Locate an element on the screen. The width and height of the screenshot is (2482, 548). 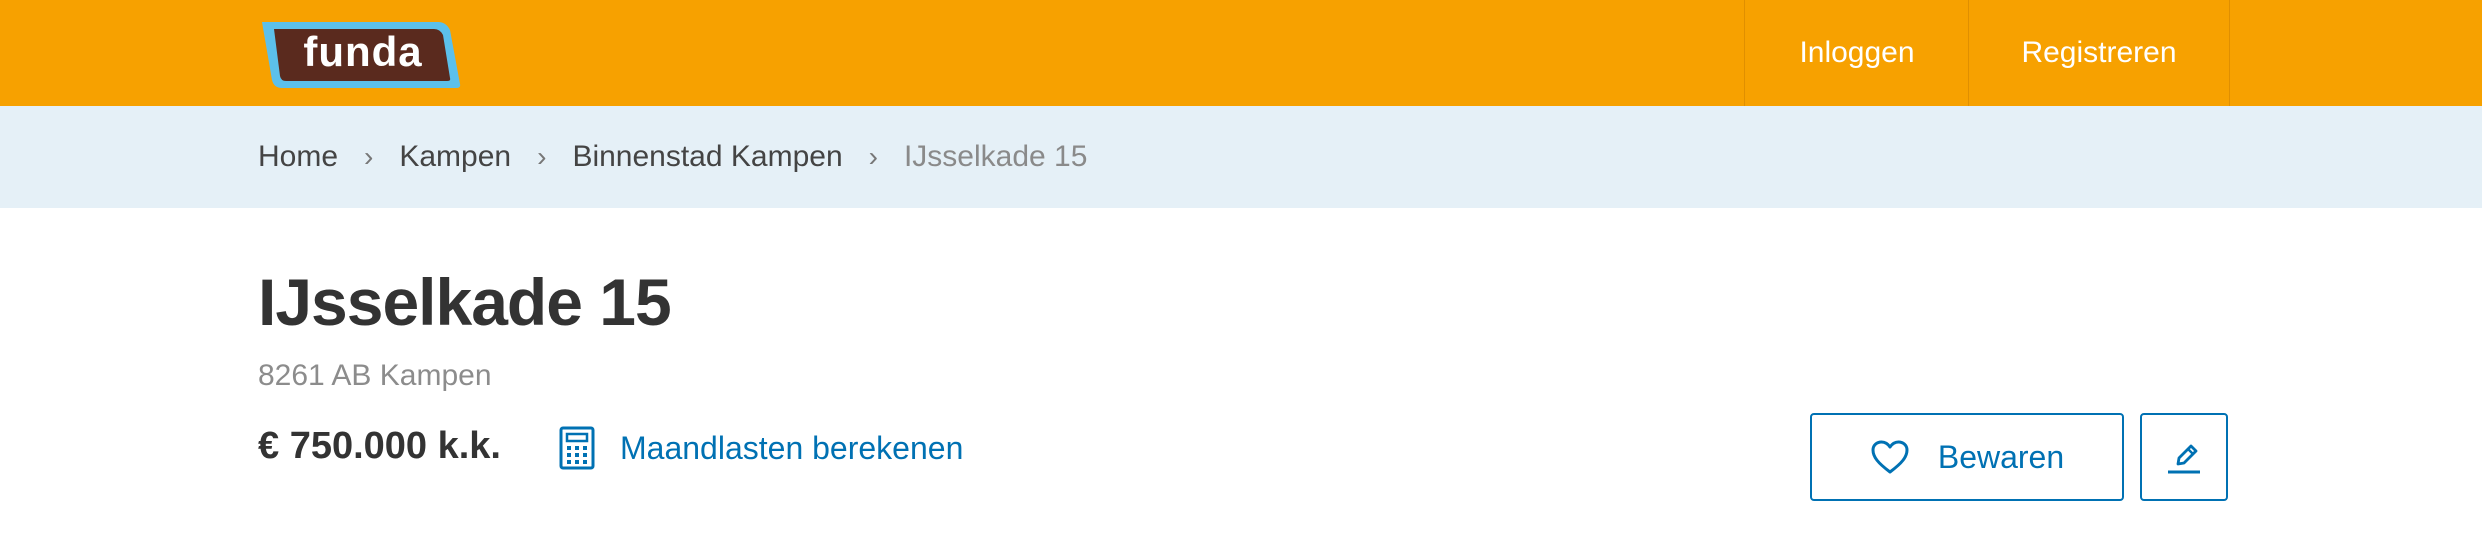
save-button: Bewaren is located at coordinates (1967, 457).